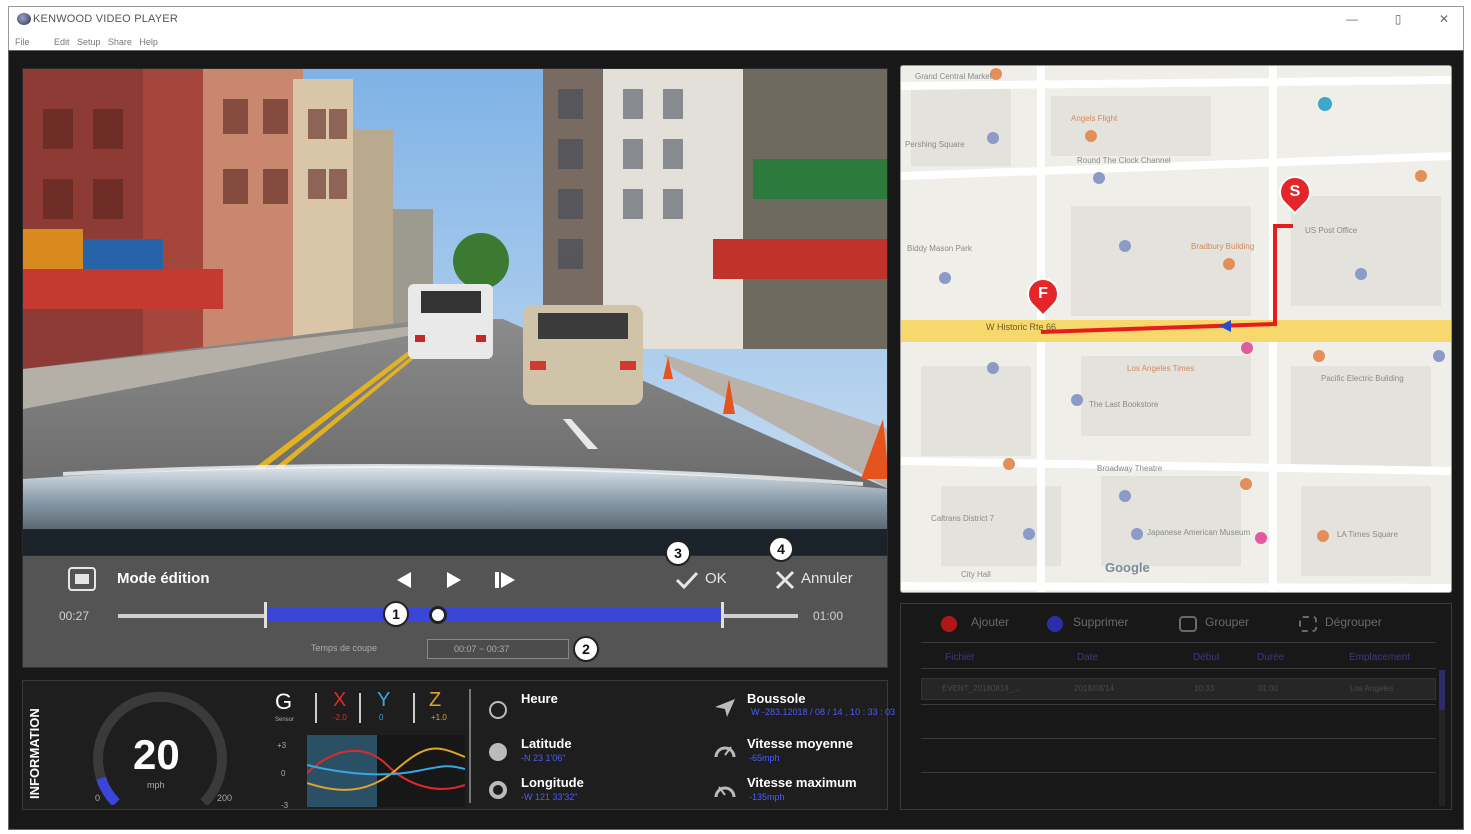 The width and height of the screenshot is (1471, 834). Describe the element at coordinates (1206, 657) in the screenshot. I see `column-header: Début` at that location.